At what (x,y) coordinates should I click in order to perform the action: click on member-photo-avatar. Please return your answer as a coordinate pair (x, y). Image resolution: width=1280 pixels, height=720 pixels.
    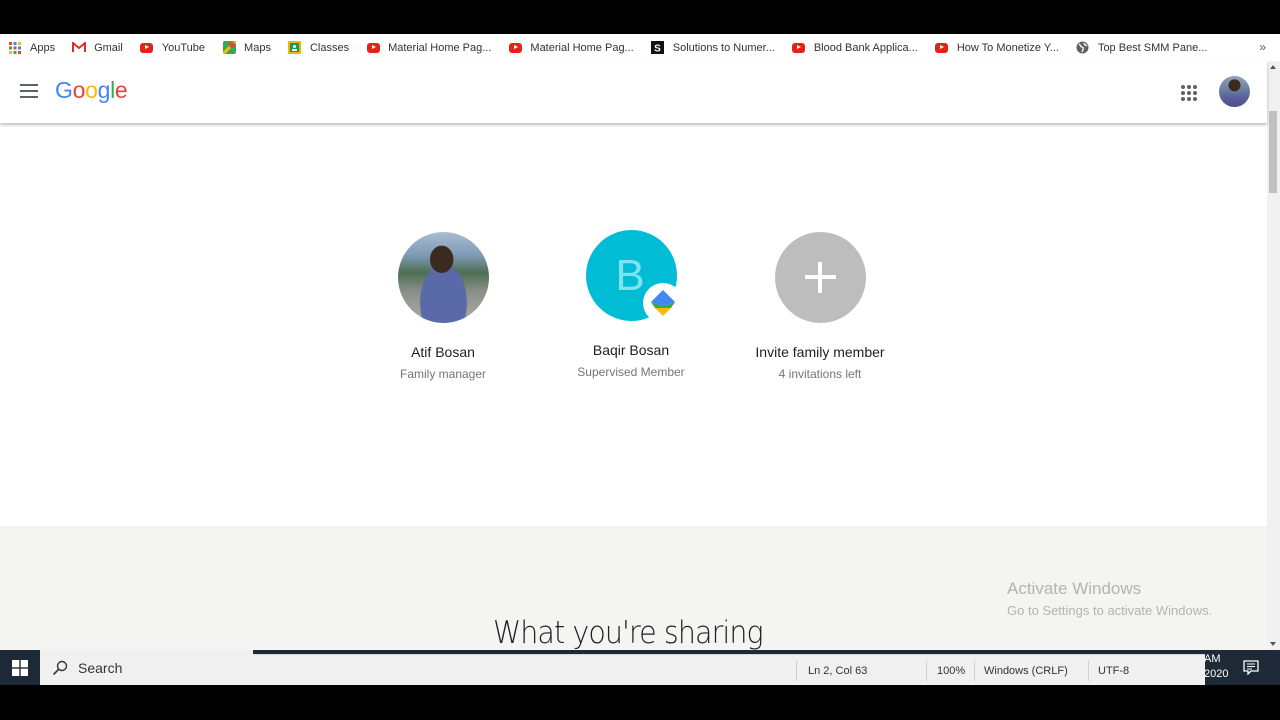
    Looking at the image, I should click on (443, 277).